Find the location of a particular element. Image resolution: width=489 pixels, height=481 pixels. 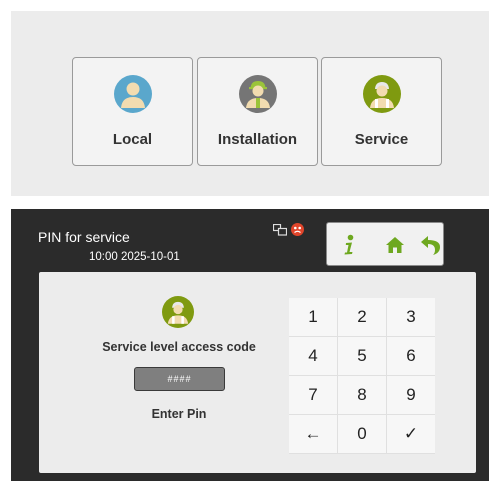

key-8: 8 is located at coordinates (362, 395).